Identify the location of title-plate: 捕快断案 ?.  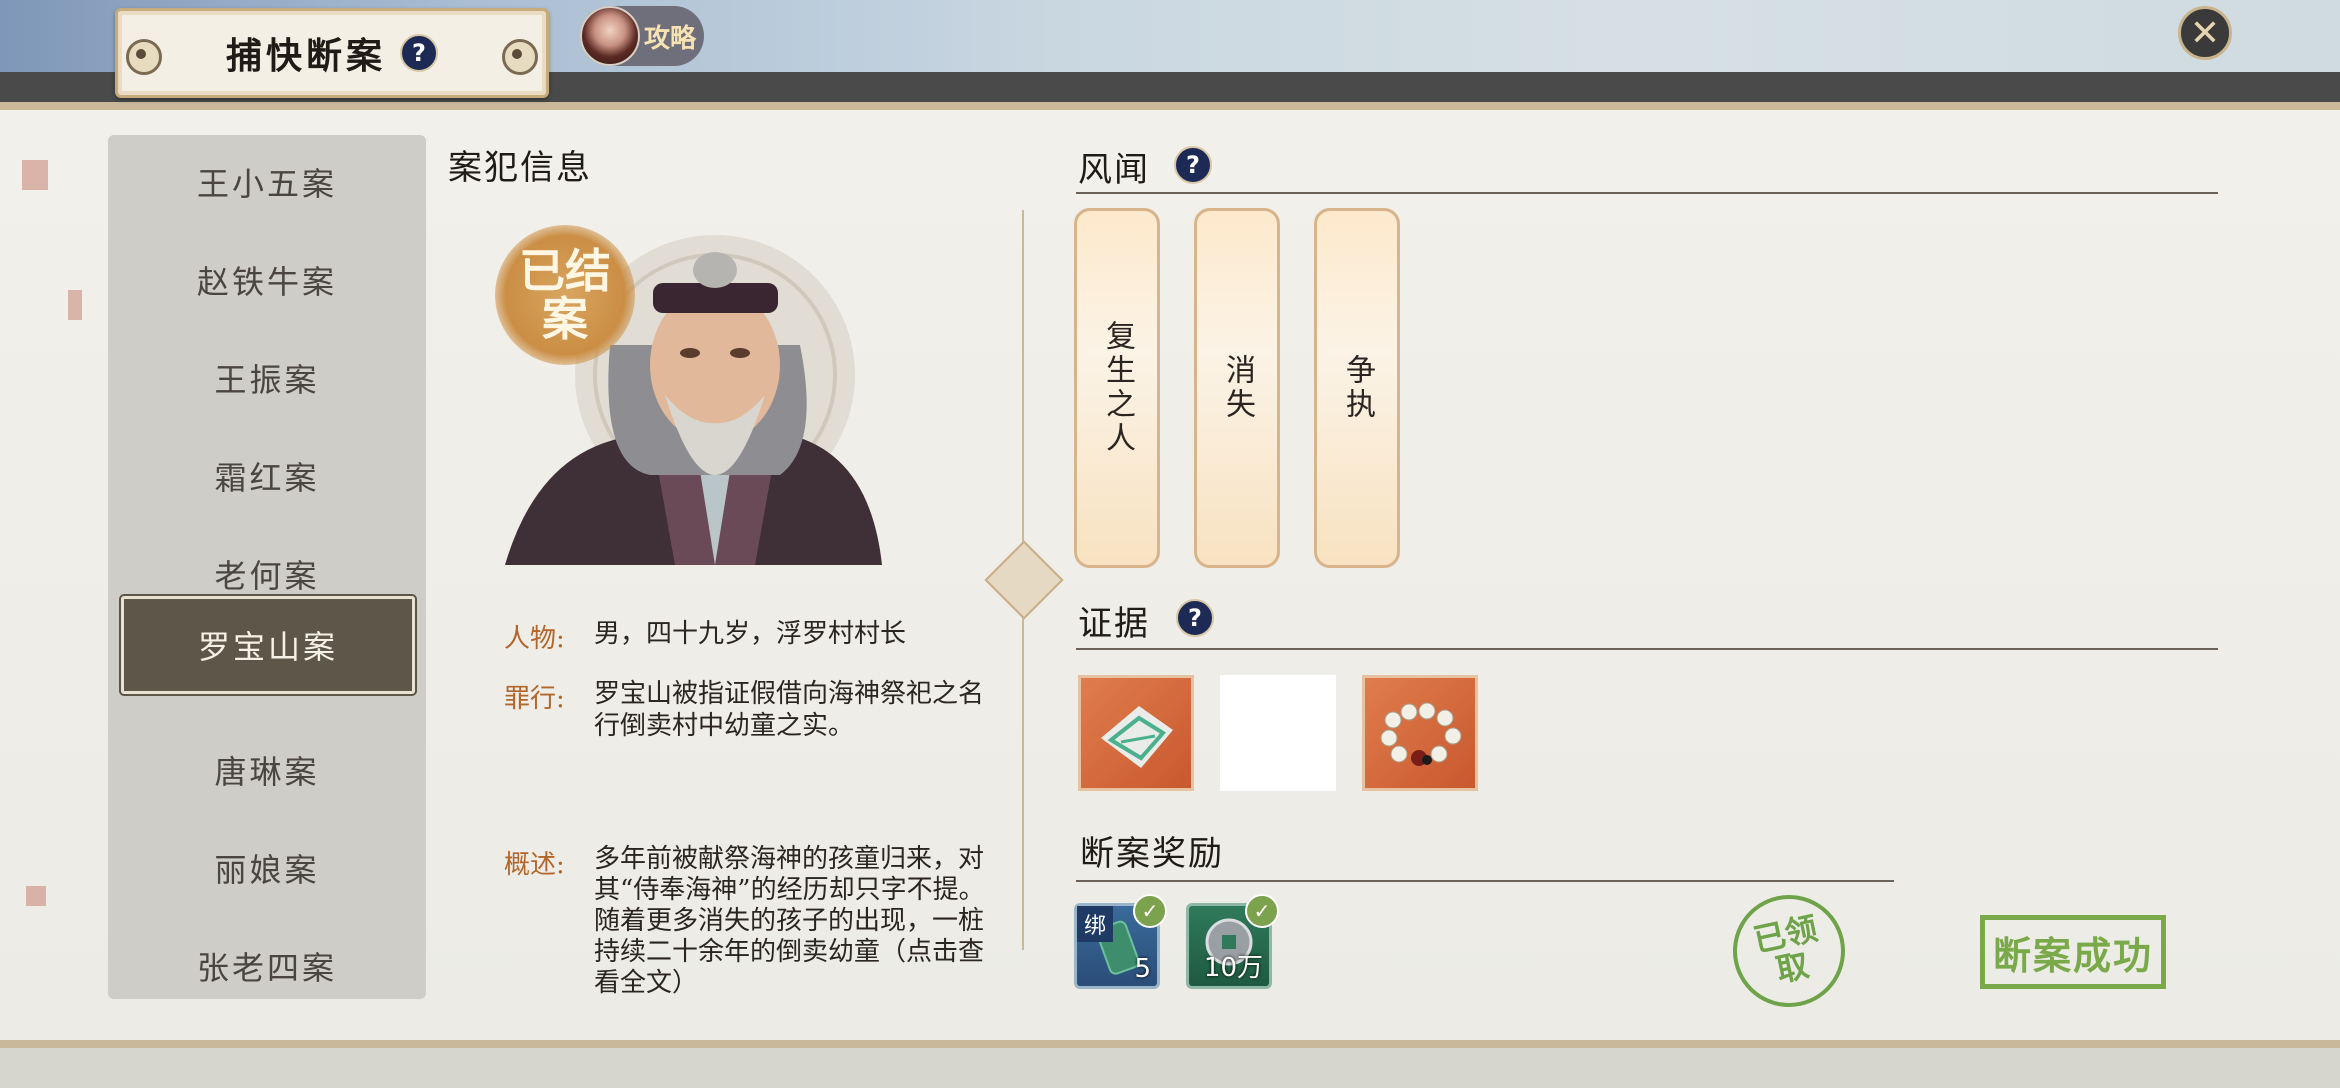
(332, 53).